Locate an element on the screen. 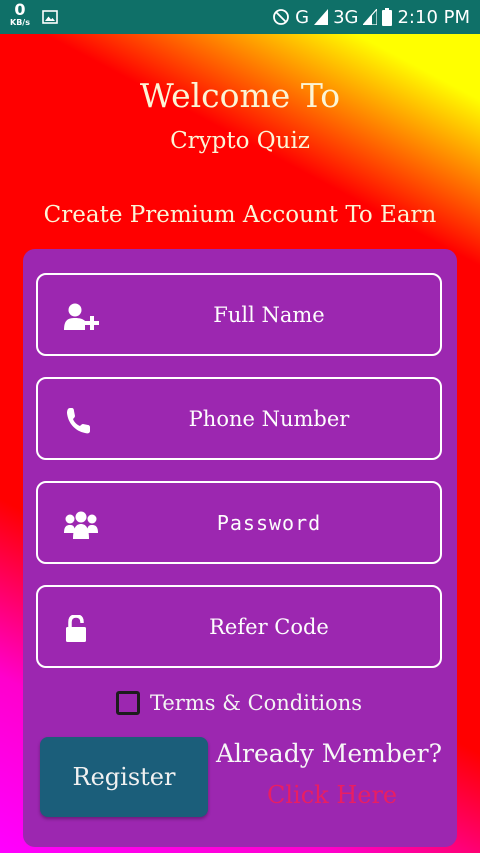 This screenshot has height=853, width=480. refer-code-field: Refer Code is located at coordinates (239, 626).